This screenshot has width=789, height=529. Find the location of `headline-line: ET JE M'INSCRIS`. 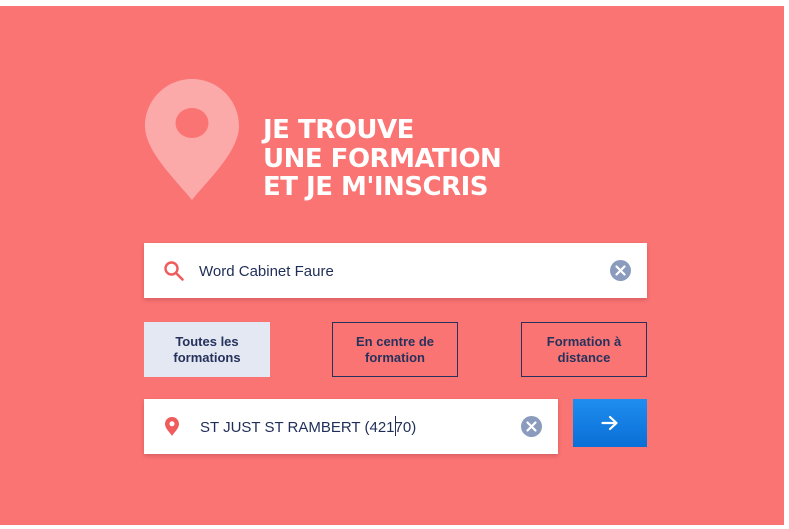

headline-line: ET JE M'INSCRIS is located at coordinates (376, 187).